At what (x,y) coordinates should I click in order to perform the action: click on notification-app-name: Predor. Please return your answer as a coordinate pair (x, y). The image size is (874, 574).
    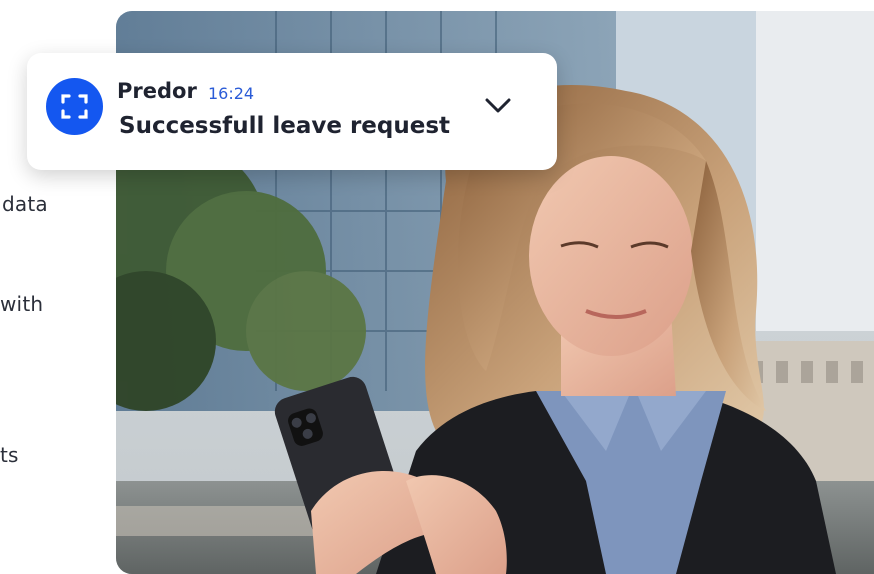
    Looking at the image, I should click on (157, 91).